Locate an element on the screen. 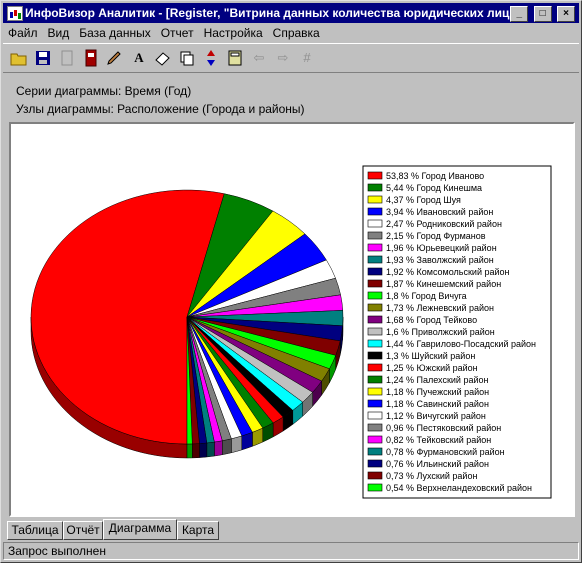 The image size is (582, 563). menu-database: База данных is located at coordinates (114, 33).